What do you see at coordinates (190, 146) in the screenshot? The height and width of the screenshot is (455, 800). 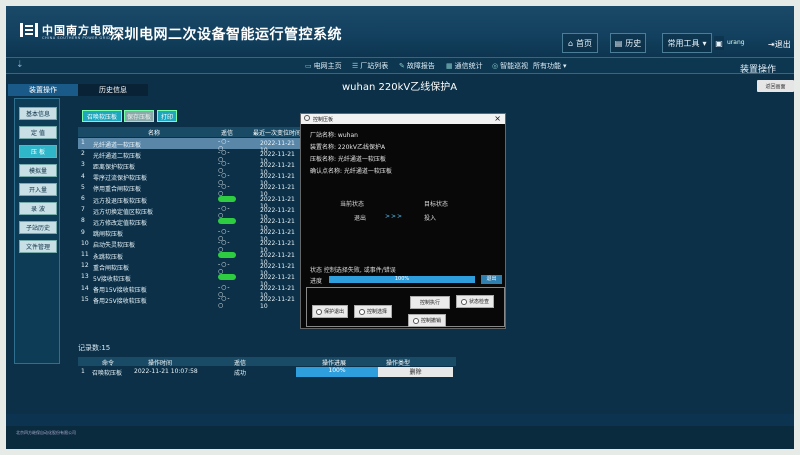 I see `table-row: 1 光纤通道一软压板 -○-○ 2022-11-21 10` at bounding box center [190, 146].